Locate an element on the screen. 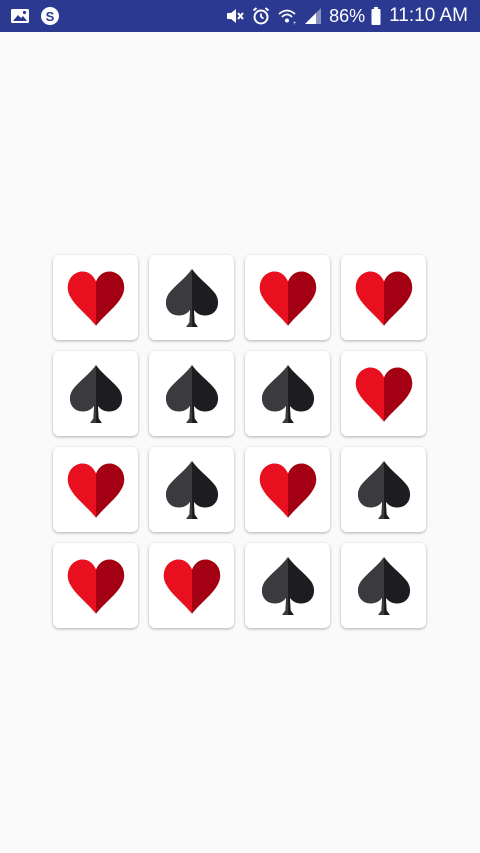 The width and height of the screenshot is (480, 853). battery-percent: 86% is located at coordinates (347, 16).